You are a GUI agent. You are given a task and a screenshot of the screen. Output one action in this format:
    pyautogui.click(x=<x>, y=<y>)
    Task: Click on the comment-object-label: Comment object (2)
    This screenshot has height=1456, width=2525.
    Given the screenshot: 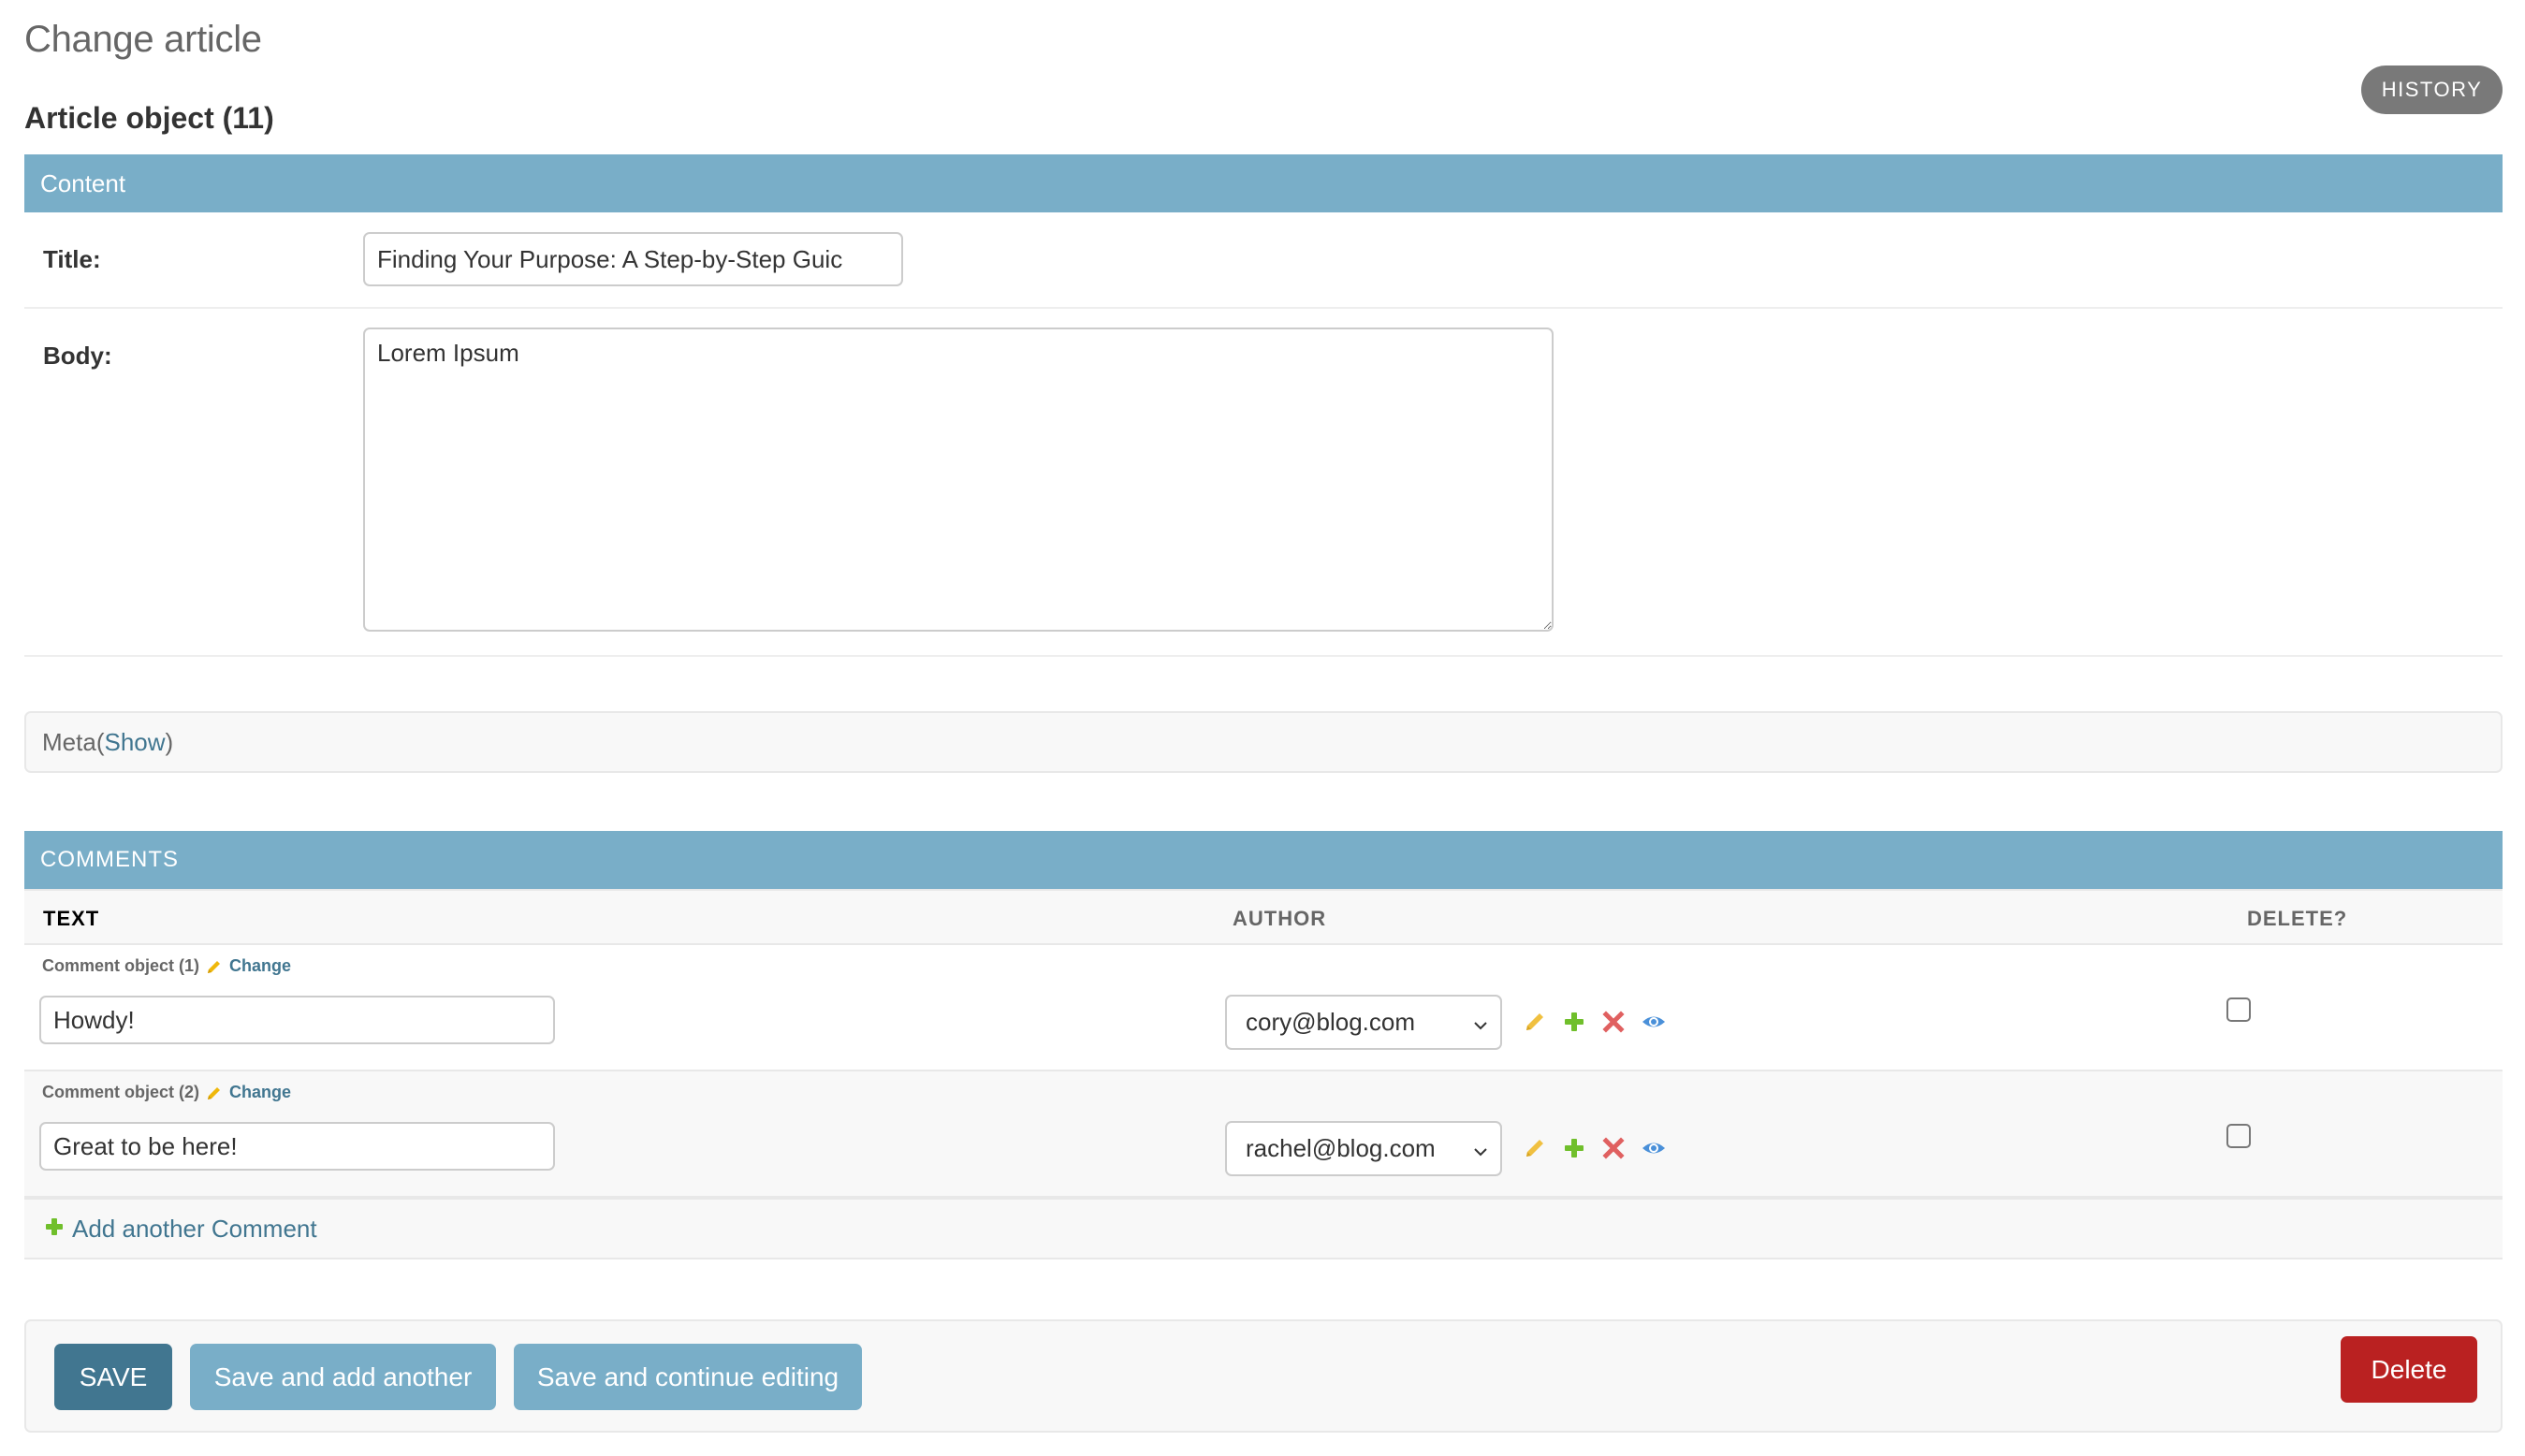 What is the action you would take?
    pyautogui.click(x=121, y=1092)
    